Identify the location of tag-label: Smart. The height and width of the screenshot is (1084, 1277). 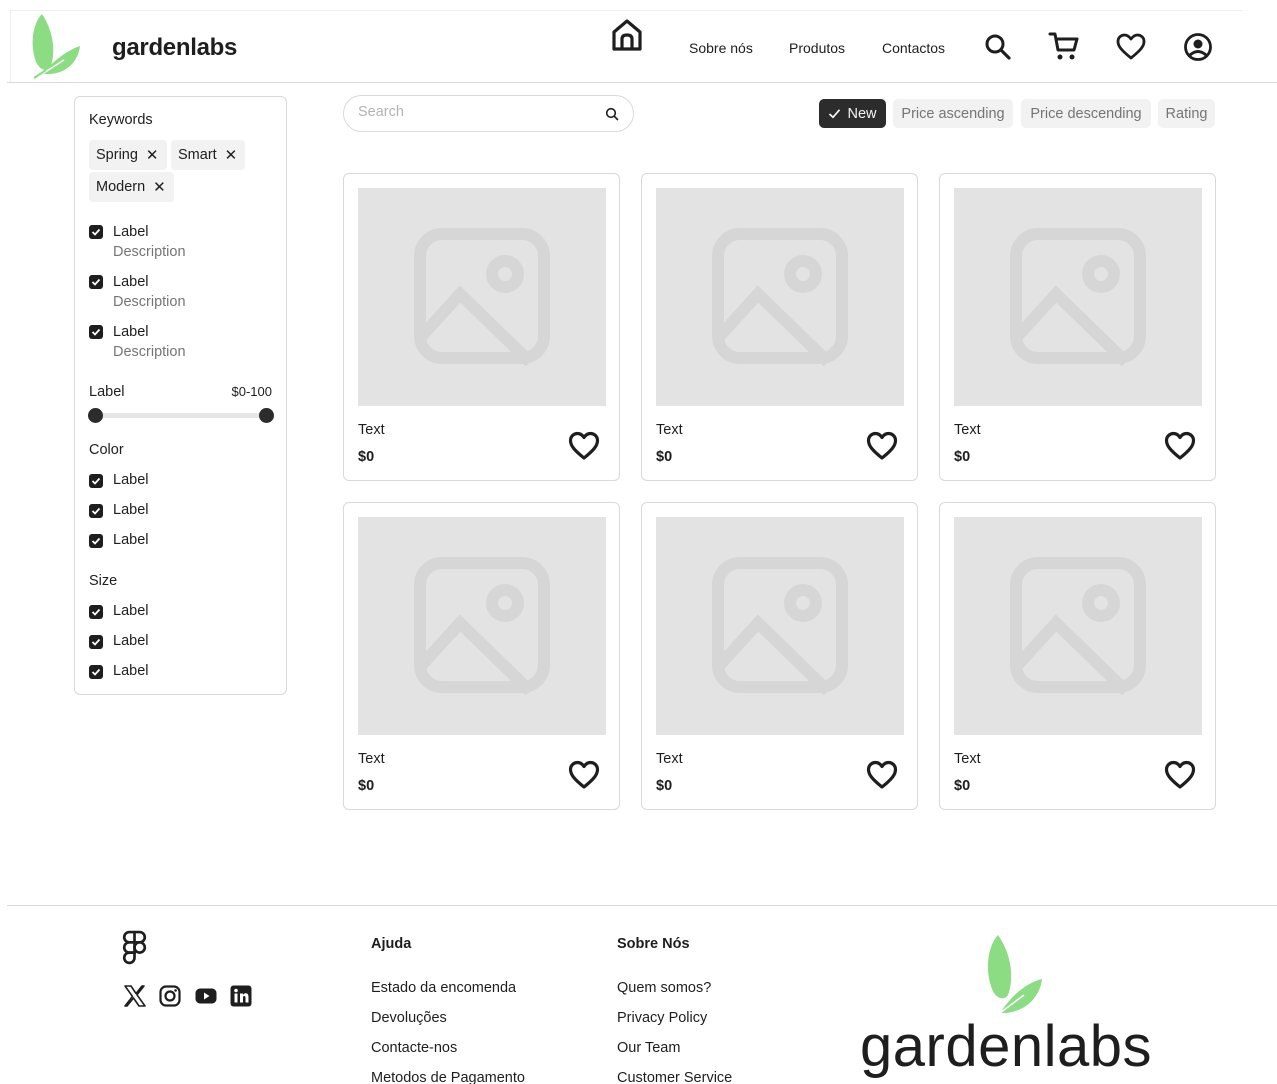
(197, 155).